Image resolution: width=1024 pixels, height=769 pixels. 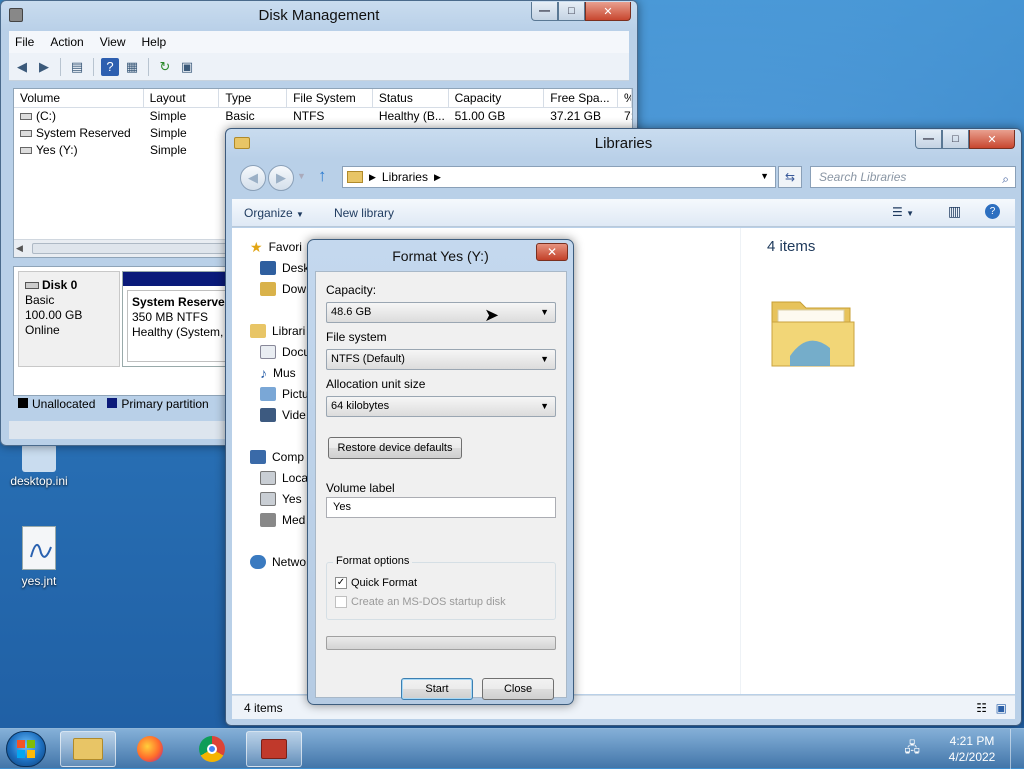 What do you see at coordinates (360, 488) in the screenshot?
I see `volume-label-label: Volume label` at bounding box center [360, 488].